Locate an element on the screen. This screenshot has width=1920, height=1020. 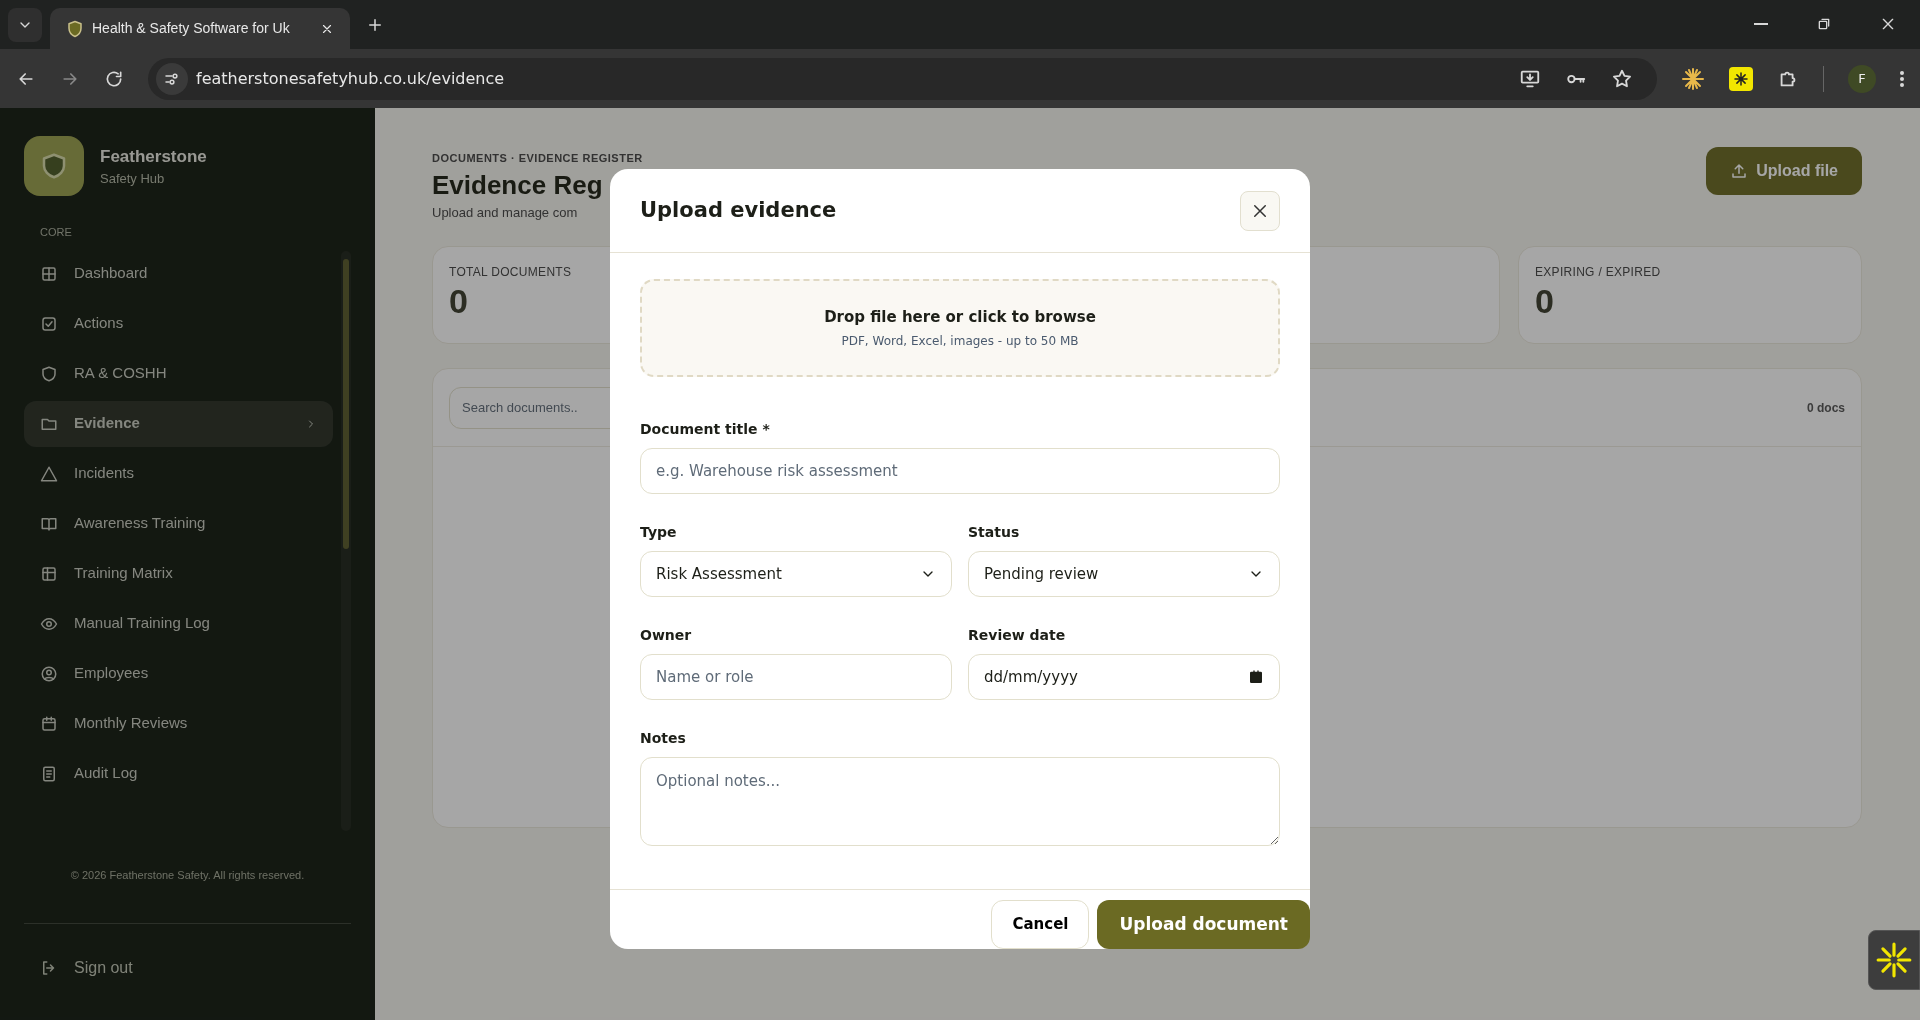
sunburst-icon is located at coordinates (1693, 78).